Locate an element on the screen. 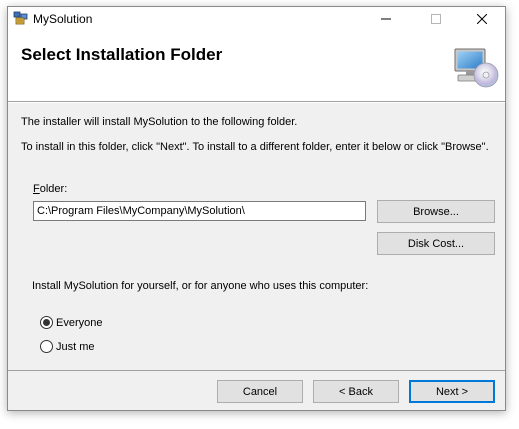 The width and height of the screenshot is (519, 429). radio-label-just-me: Just me is located at coordinates (75, 346).